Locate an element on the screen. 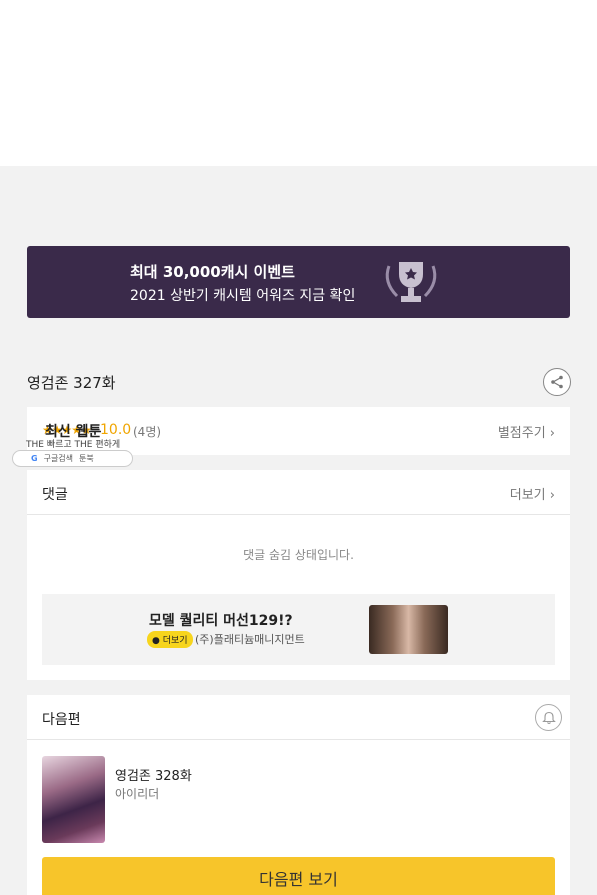  notify-button is located at coordinates (548, 717).